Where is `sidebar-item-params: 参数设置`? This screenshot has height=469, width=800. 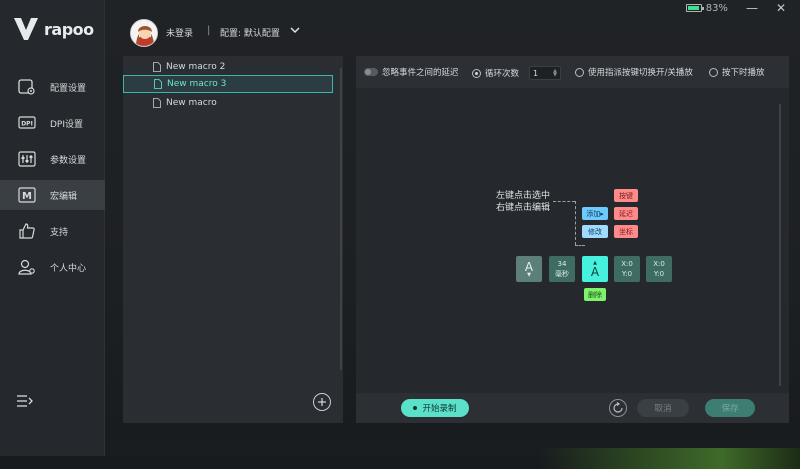 sidebar-item-params: 参数设置 is located at coordinates (52, 159).